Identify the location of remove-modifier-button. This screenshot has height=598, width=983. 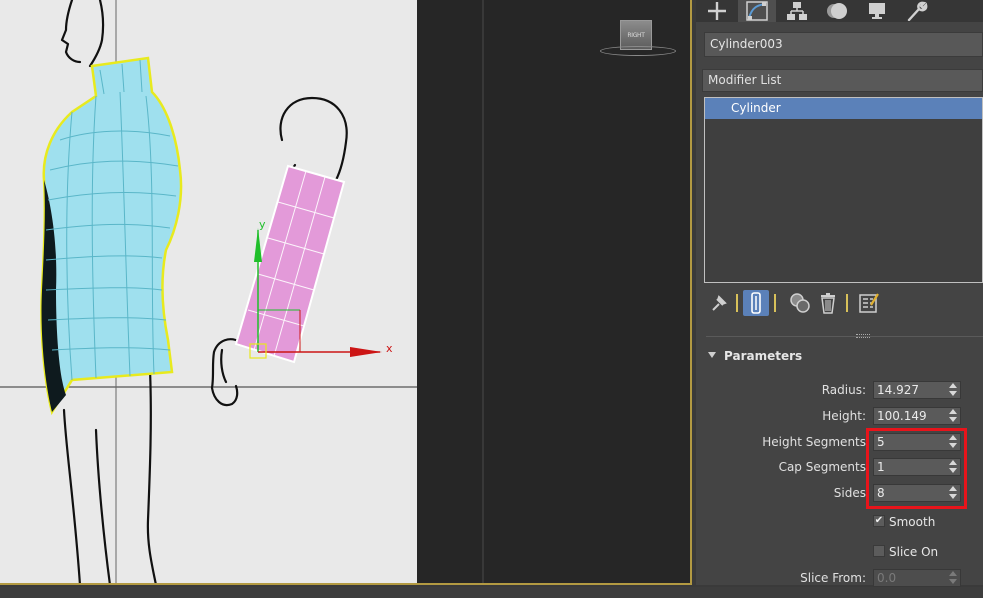
(828, 303).